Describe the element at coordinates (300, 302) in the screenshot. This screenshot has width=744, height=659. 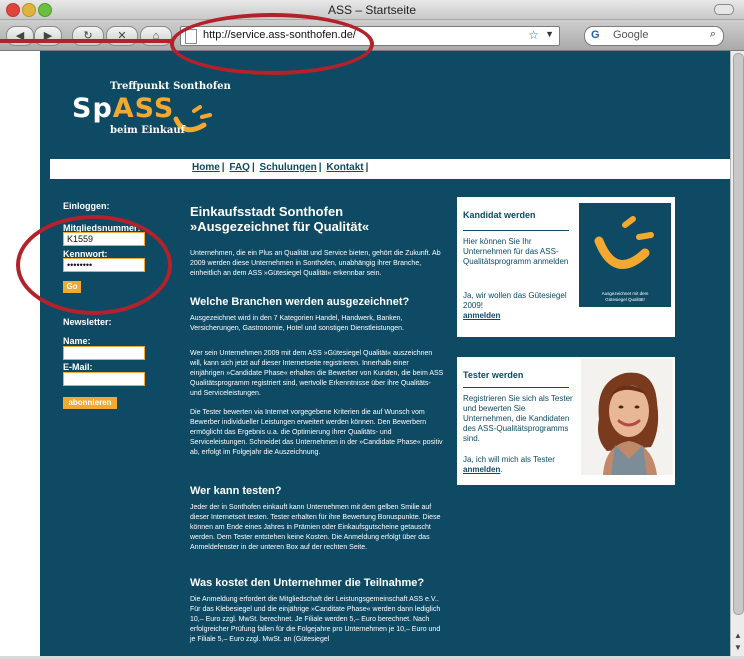
I see `section1-heading: Welche Branchen werden ausgezeichnet?` at that location.